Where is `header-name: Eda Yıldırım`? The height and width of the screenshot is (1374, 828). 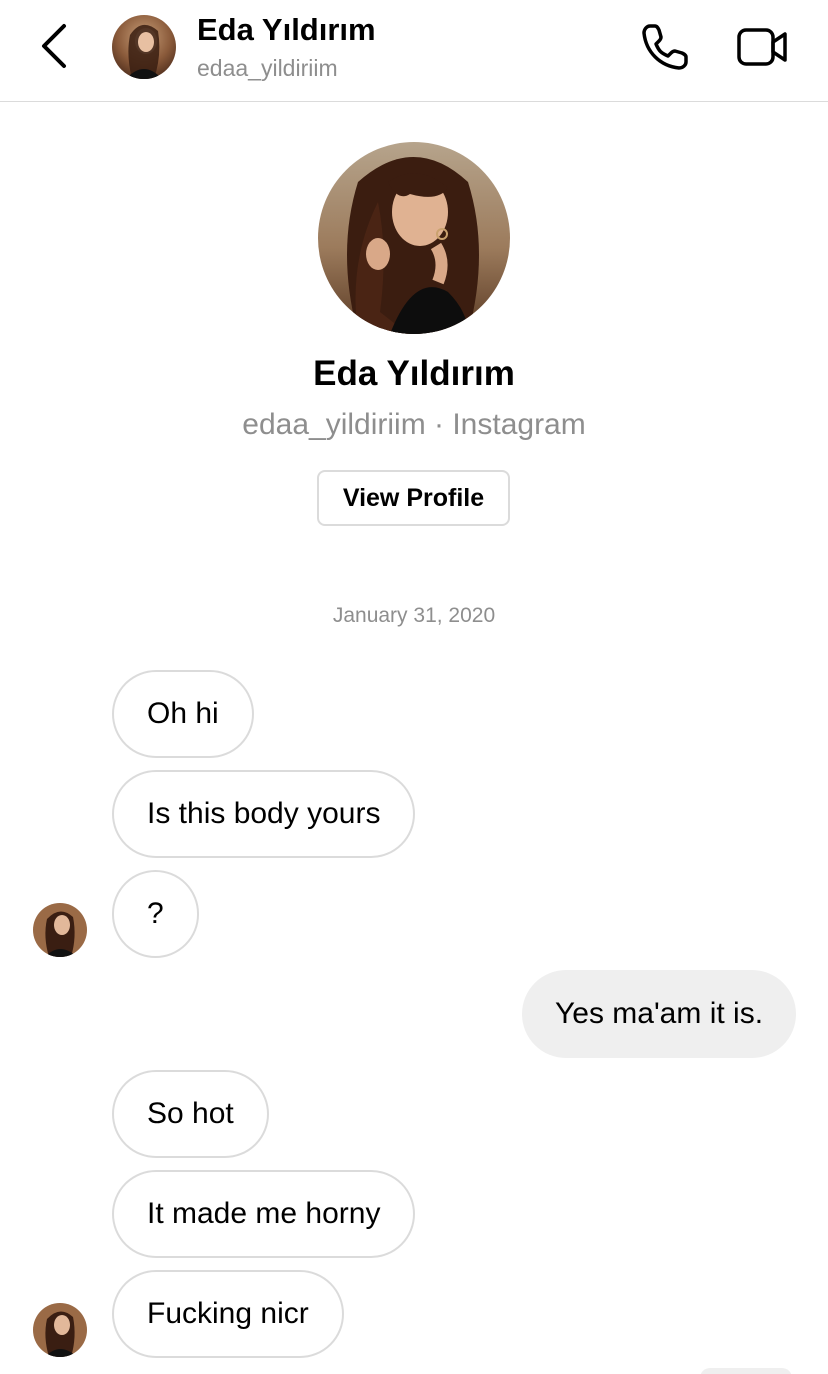 header-name: Eda Yıldırım is located at coordinates (286, 30).